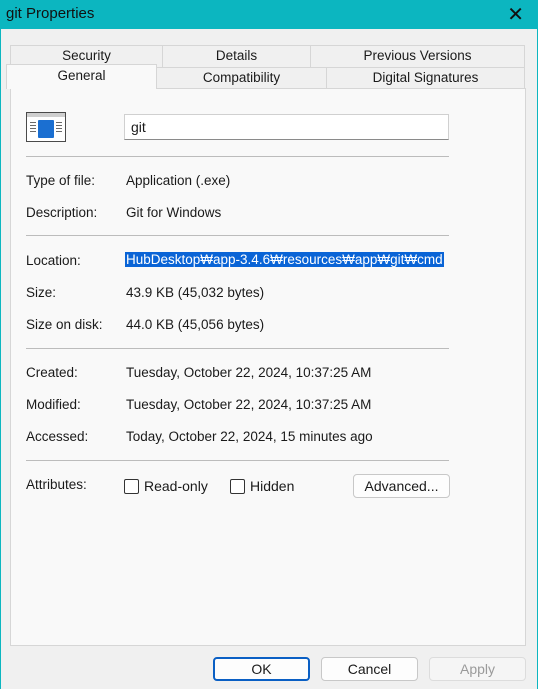 The width and height of the screenshot is (538, 689). I want to click on readonly-checkbox: Read-only, so click(166, 486).